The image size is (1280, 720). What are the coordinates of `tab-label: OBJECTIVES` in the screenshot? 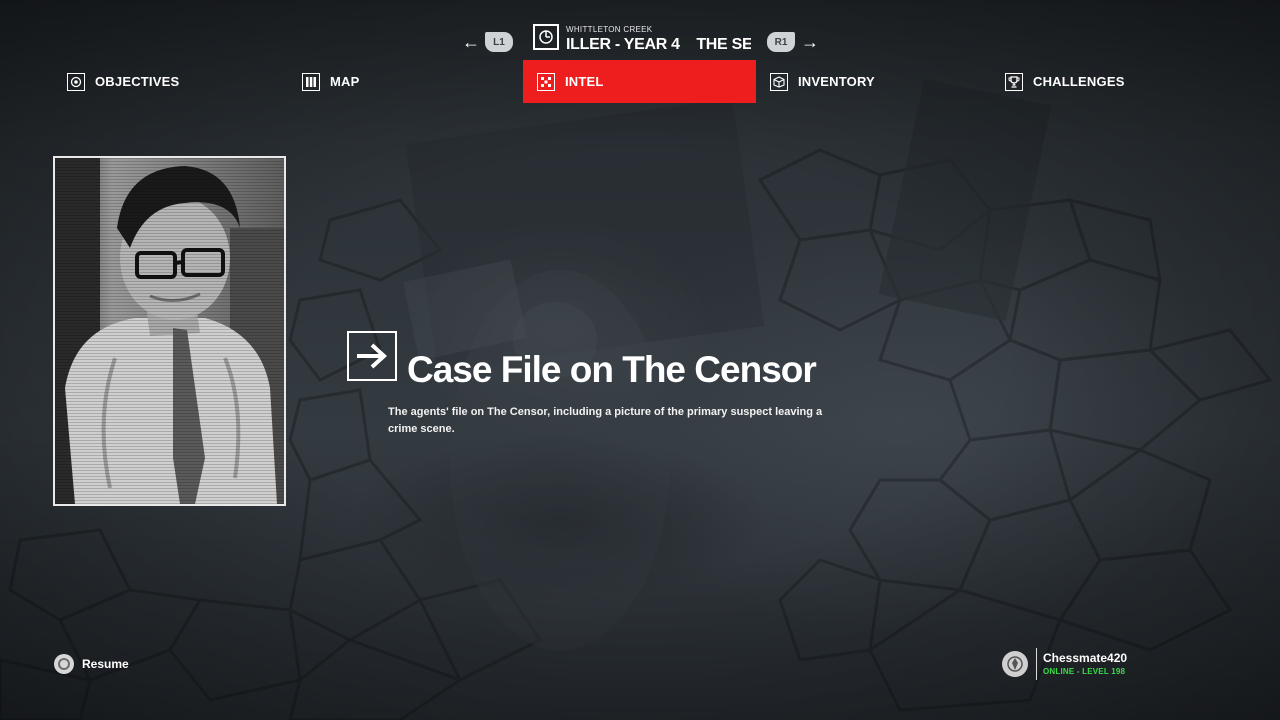 It's located at (137, 81).